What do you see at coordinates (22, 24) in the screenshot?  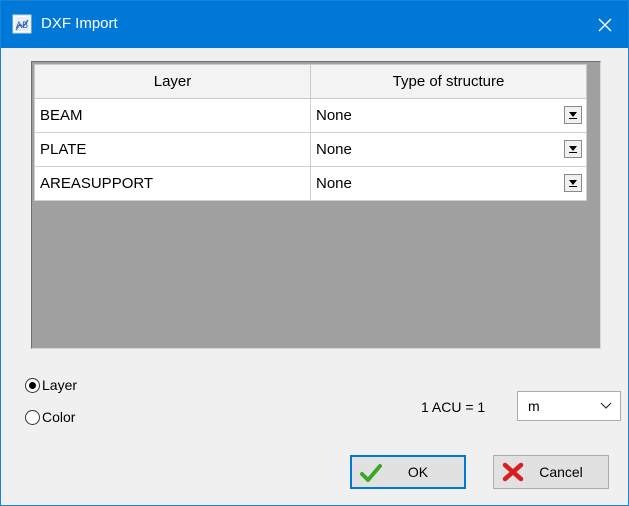 I see `dxf-import-icon: AB` at bounding box center [22, 24].